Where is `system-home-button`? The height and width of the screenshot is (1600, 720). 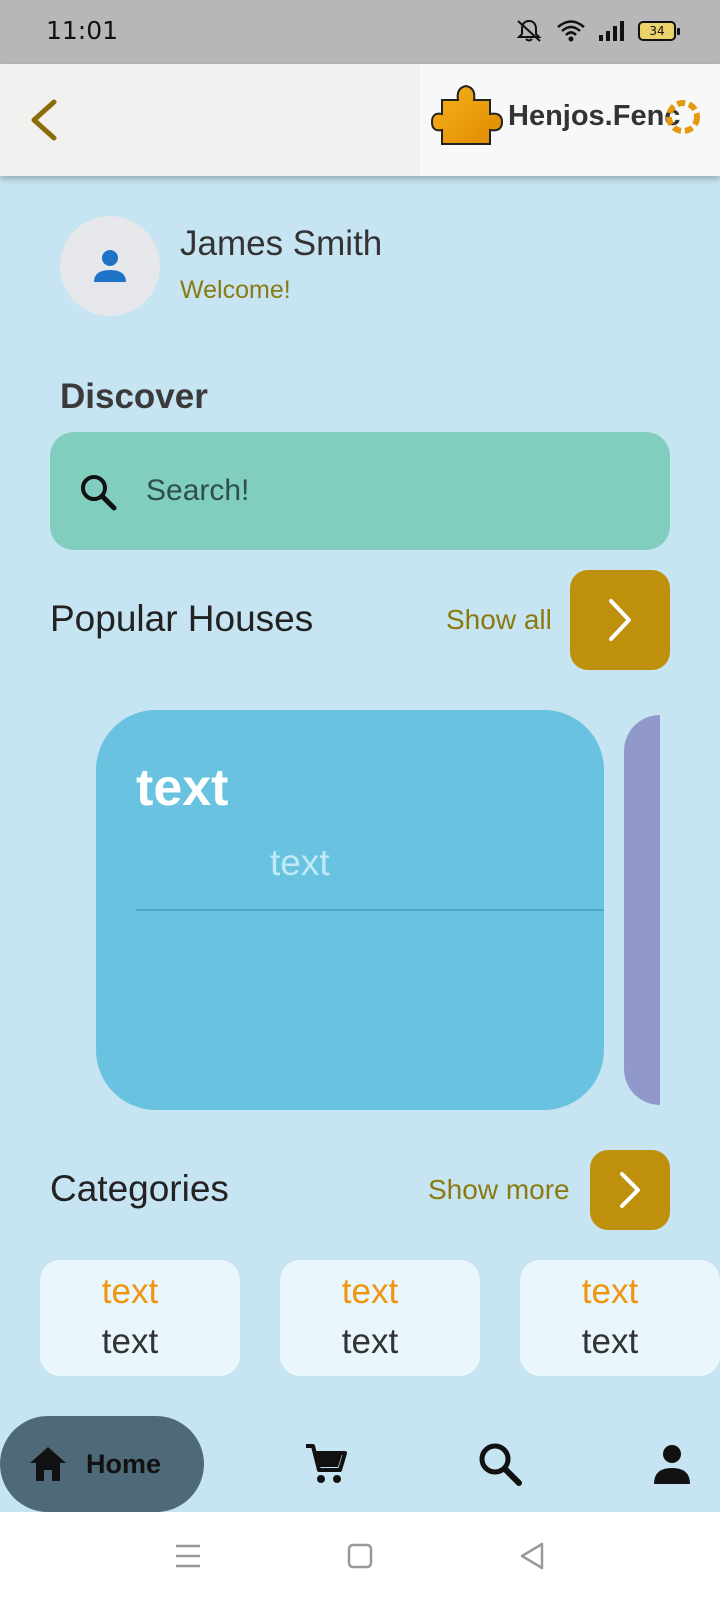 system-home-button is located at coordinates (360, 1556).